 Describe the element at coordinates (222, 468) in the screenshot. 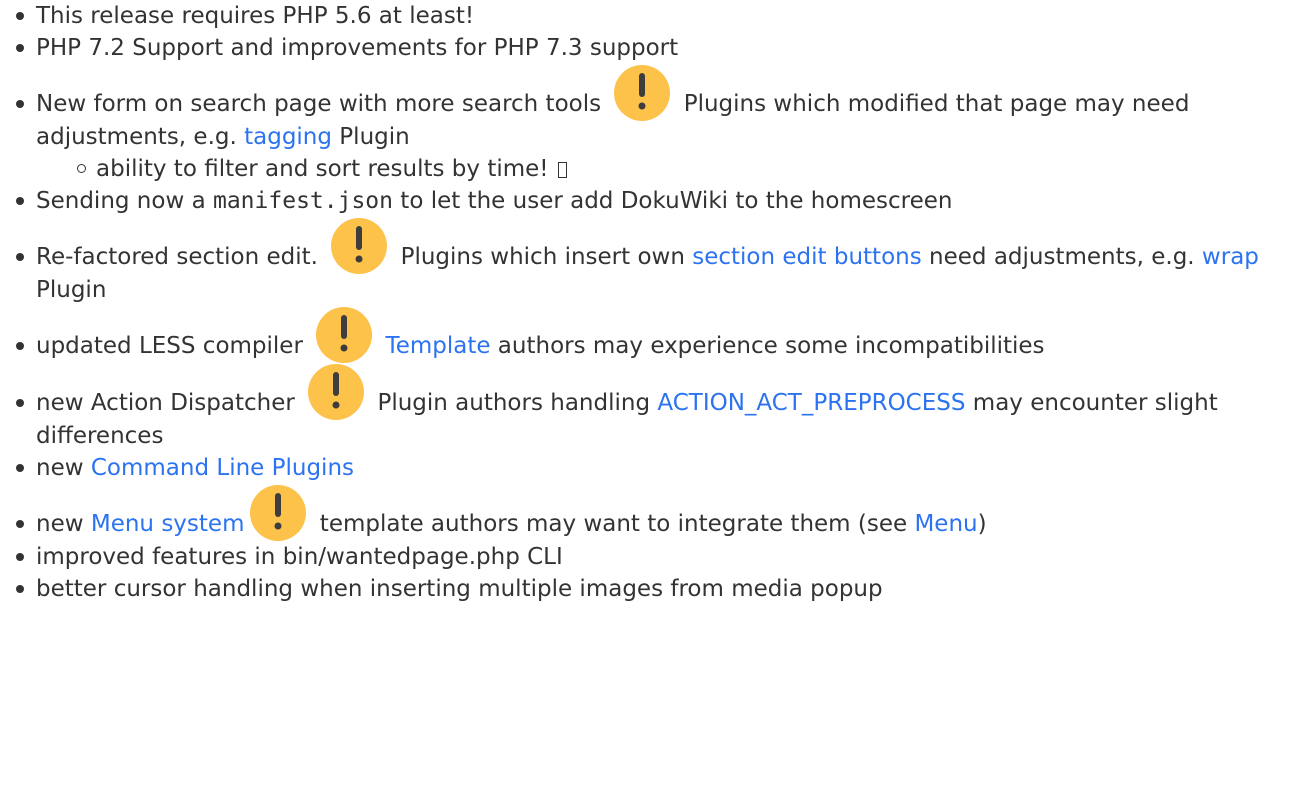

I see `command-line-plugins-link: Command Line Plugins` at that location.